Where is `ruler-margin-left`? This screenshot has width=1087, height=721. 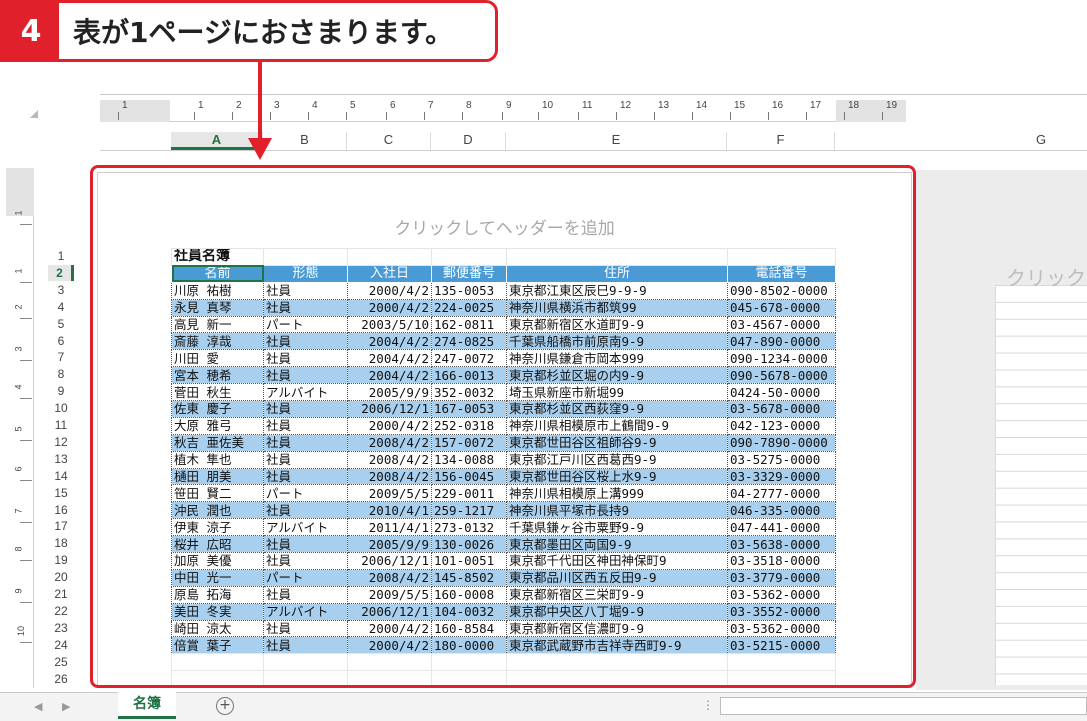 ruler-margin-left is located at coordinates (135, 111).